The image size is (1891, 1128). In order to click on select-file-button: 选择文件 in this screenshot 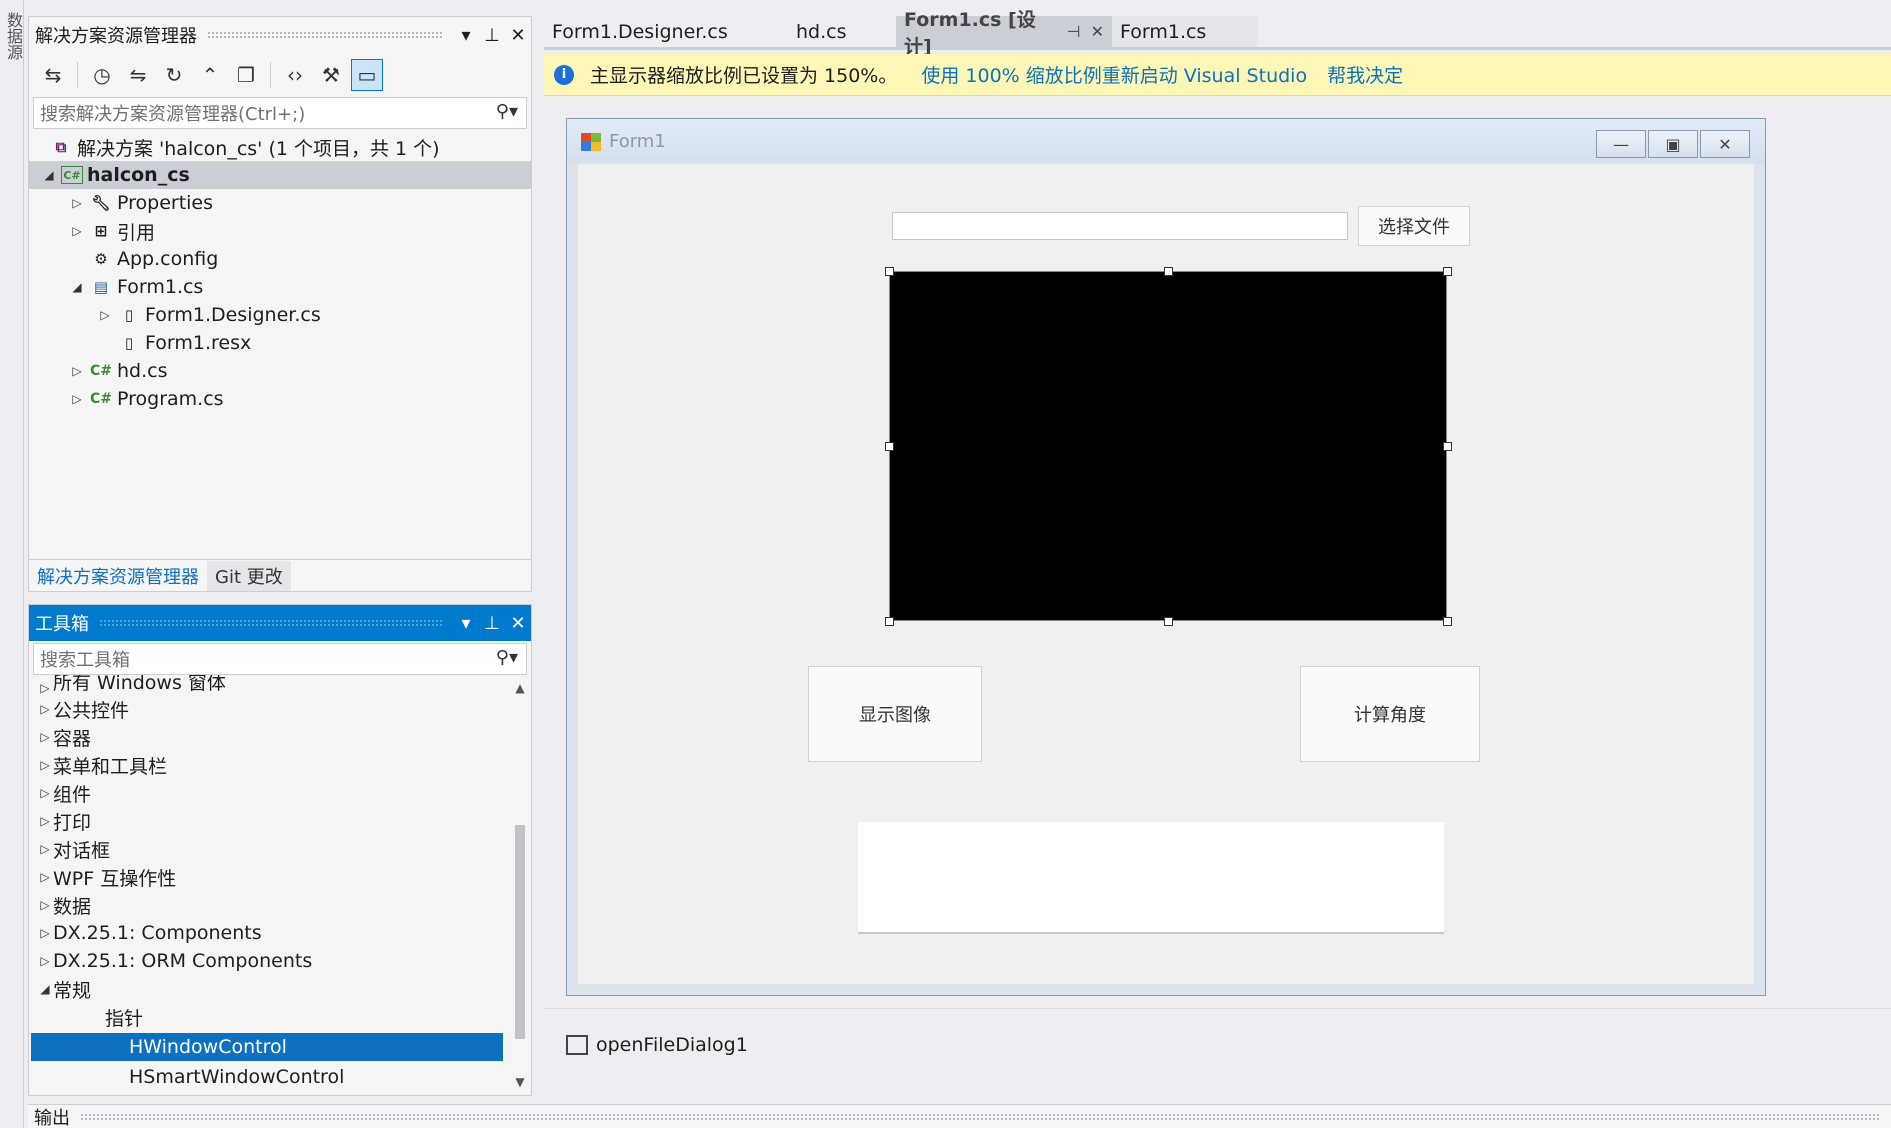, I will do `click(1414, 226)`.